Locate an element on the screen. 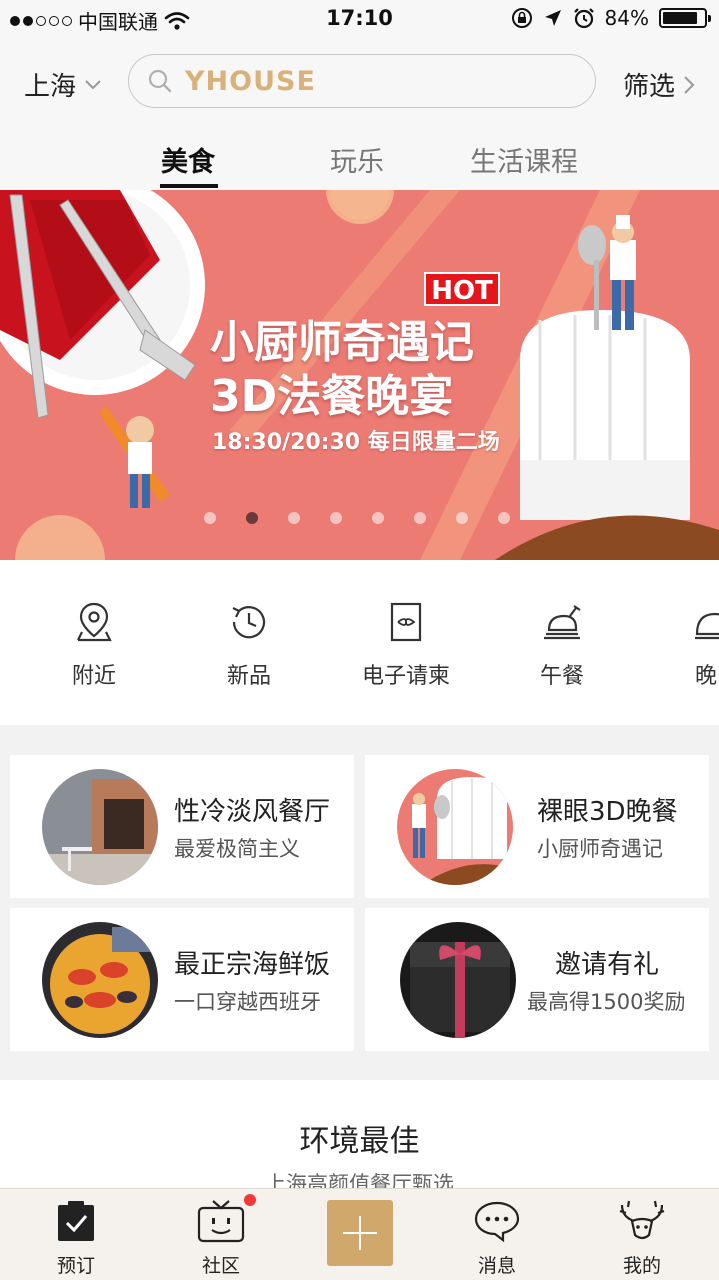  search-input: YHOUSE is located at coordinates (362, 81).